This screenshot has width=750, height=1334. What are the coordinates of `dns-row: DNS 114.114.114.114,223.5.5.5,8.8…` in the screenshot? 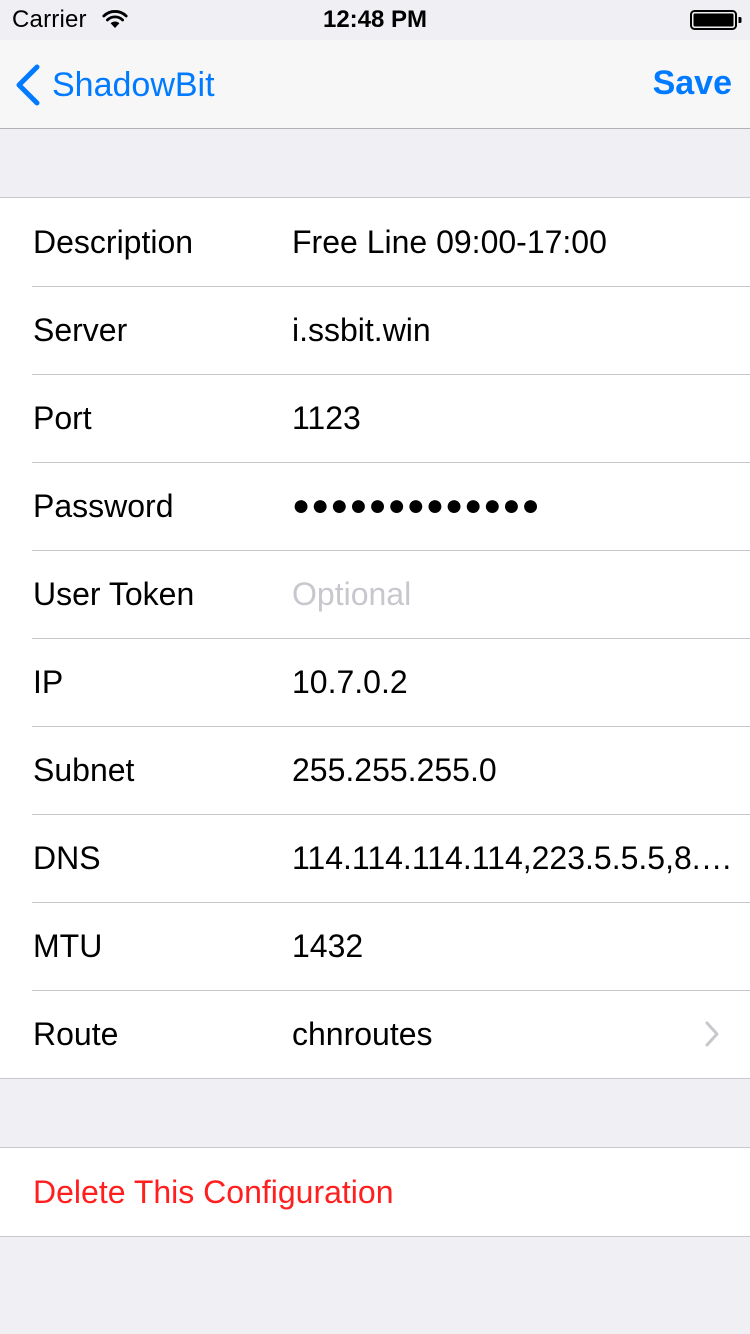 It's located at (375, 858).